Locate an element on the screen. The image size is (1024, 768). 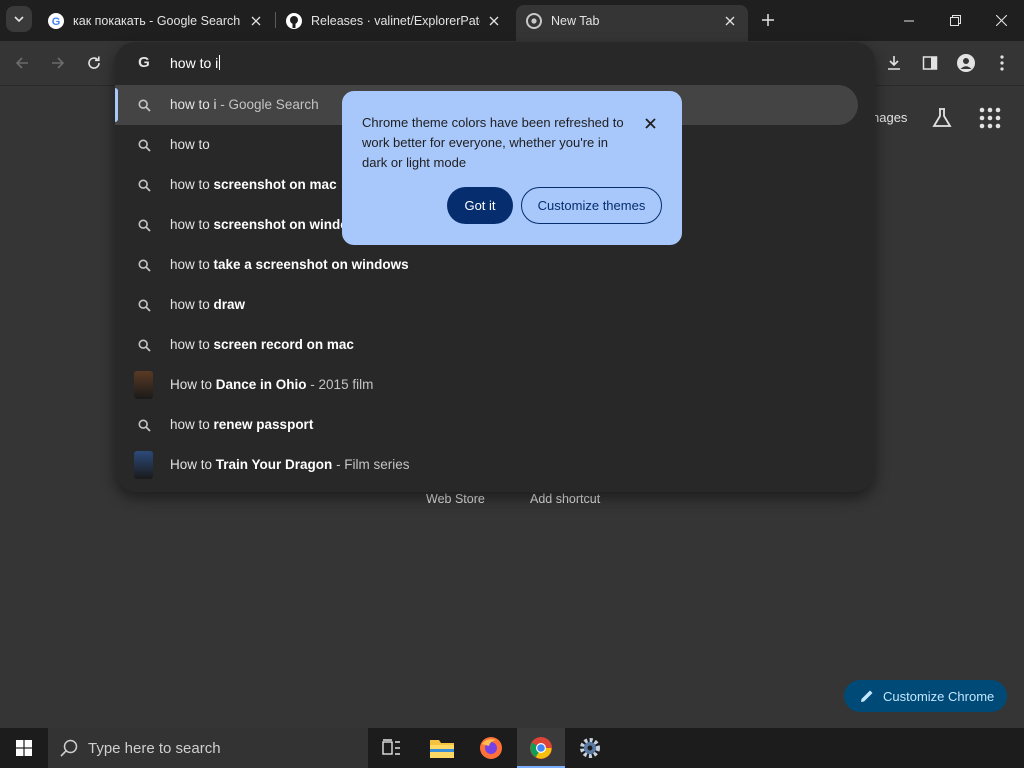
new-tab-button is located at coordinates (768, 20).